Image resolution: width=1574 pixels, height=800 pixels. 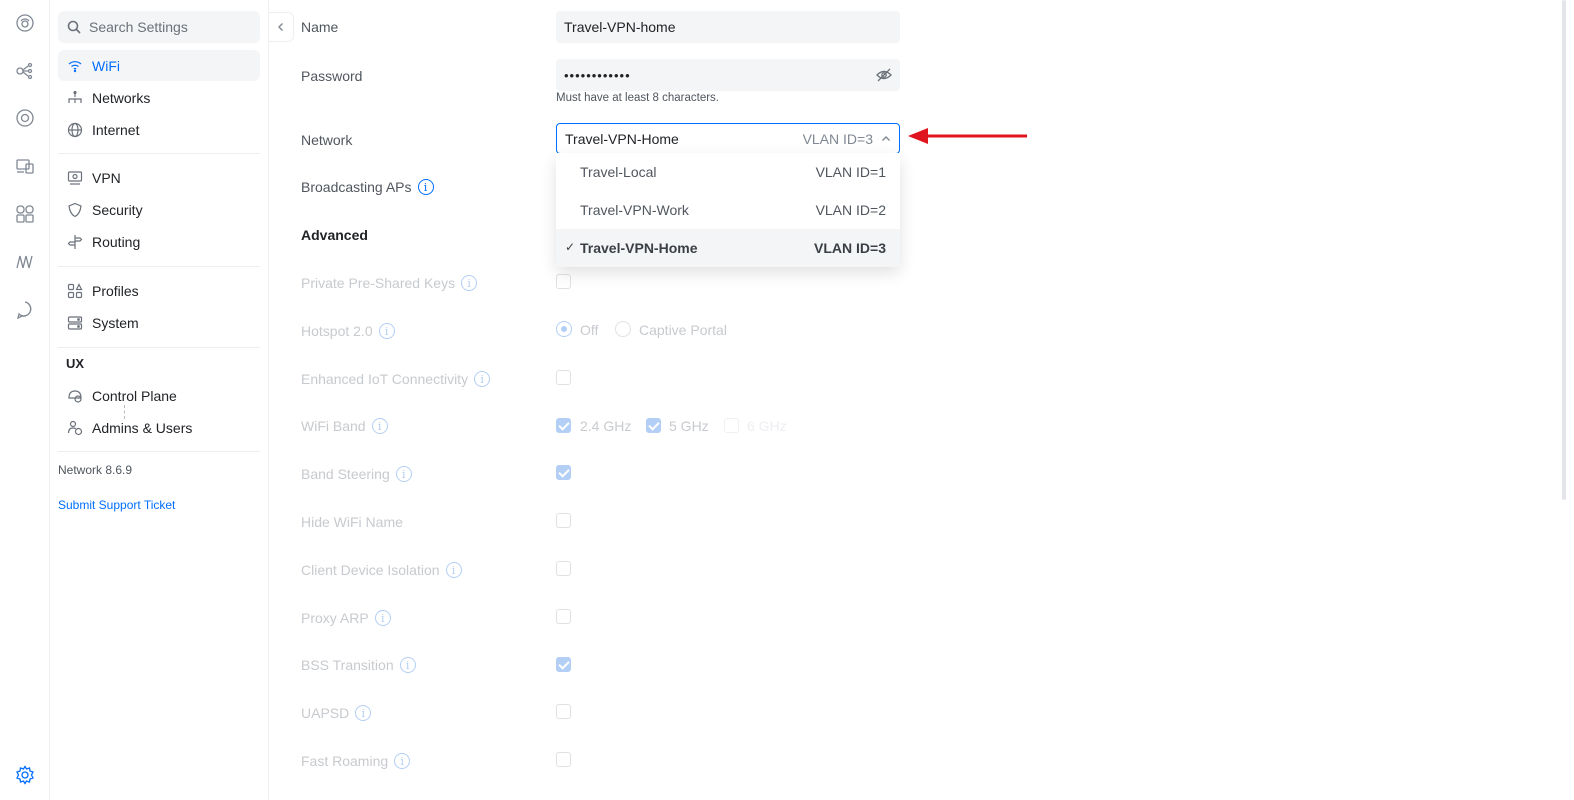 What do you see at coordinates (115, 322) in the screenshot?
I see `sidebar-item-label: System` at bounding box center [115, 322].